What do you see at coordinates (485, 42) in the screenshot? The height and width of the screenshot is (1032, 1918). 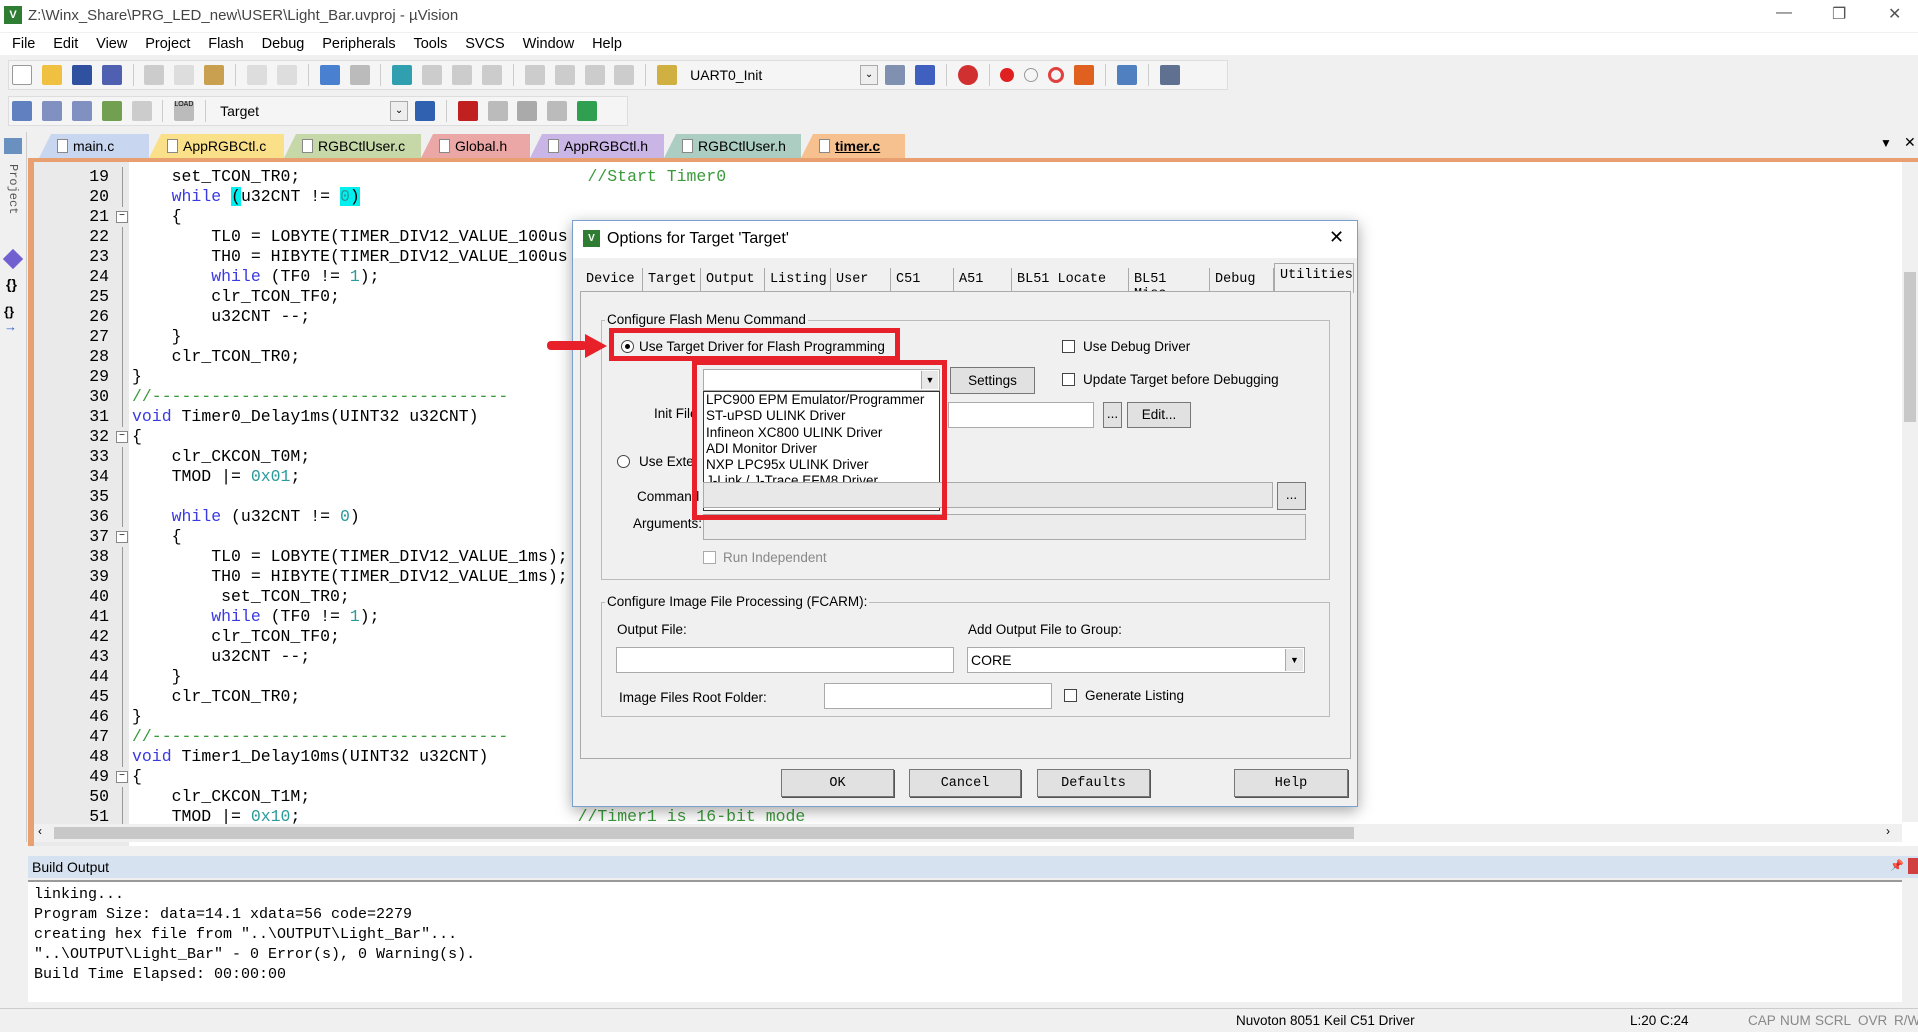 I see `menu-svcs: SVCS` at bounding box center [485, 42].